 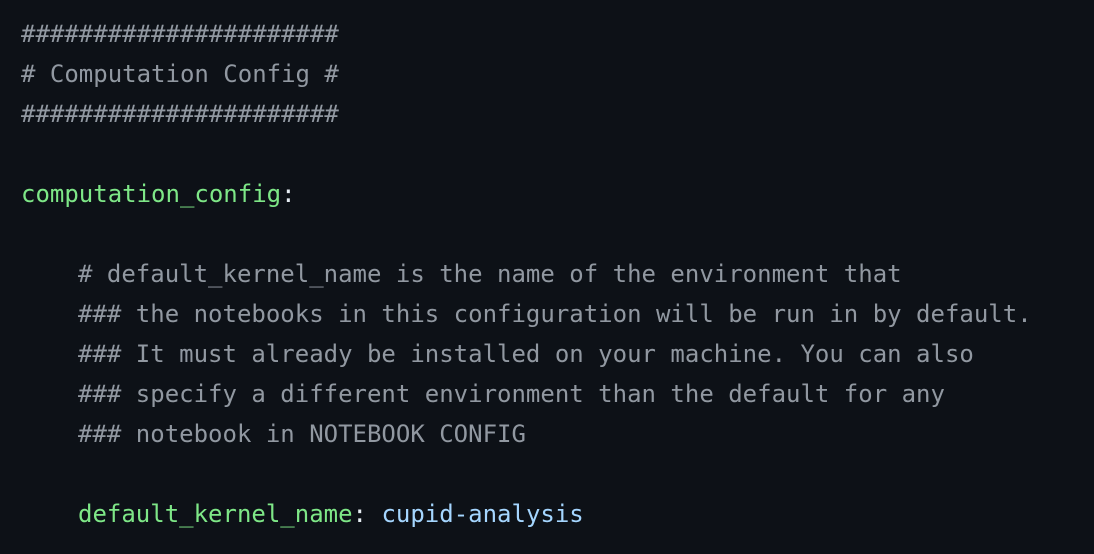 I want to click on kernel-name-value: cupid-analysis, so click(x=482, y=514).